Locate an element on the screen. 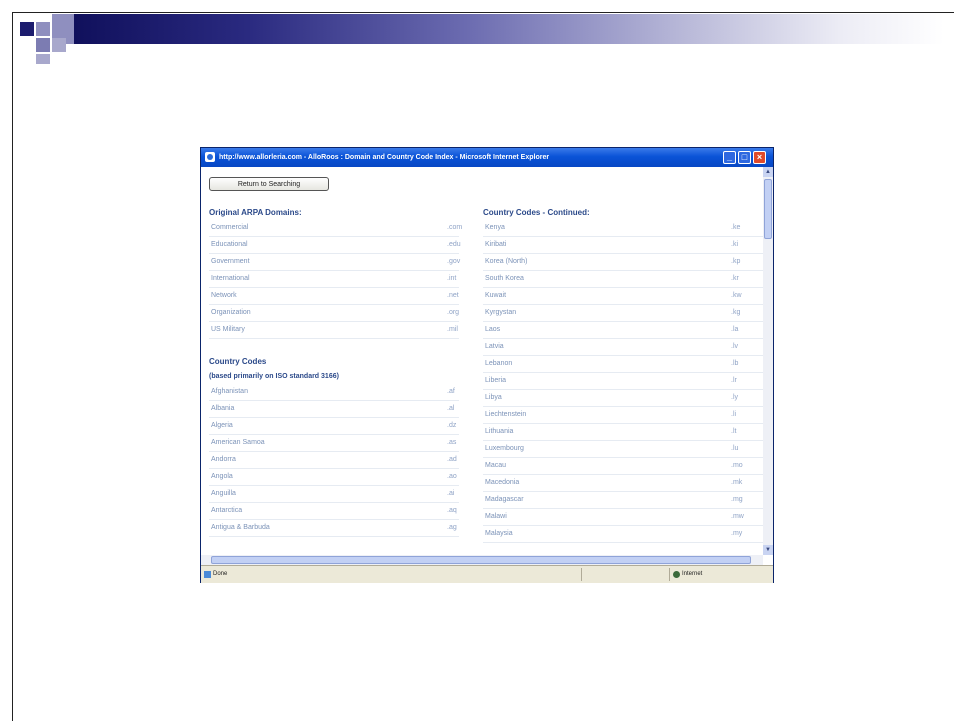 The width and height of the screenshot is (954, 721). domain-link: Liechtenstein is located at coordinates (505, 415).